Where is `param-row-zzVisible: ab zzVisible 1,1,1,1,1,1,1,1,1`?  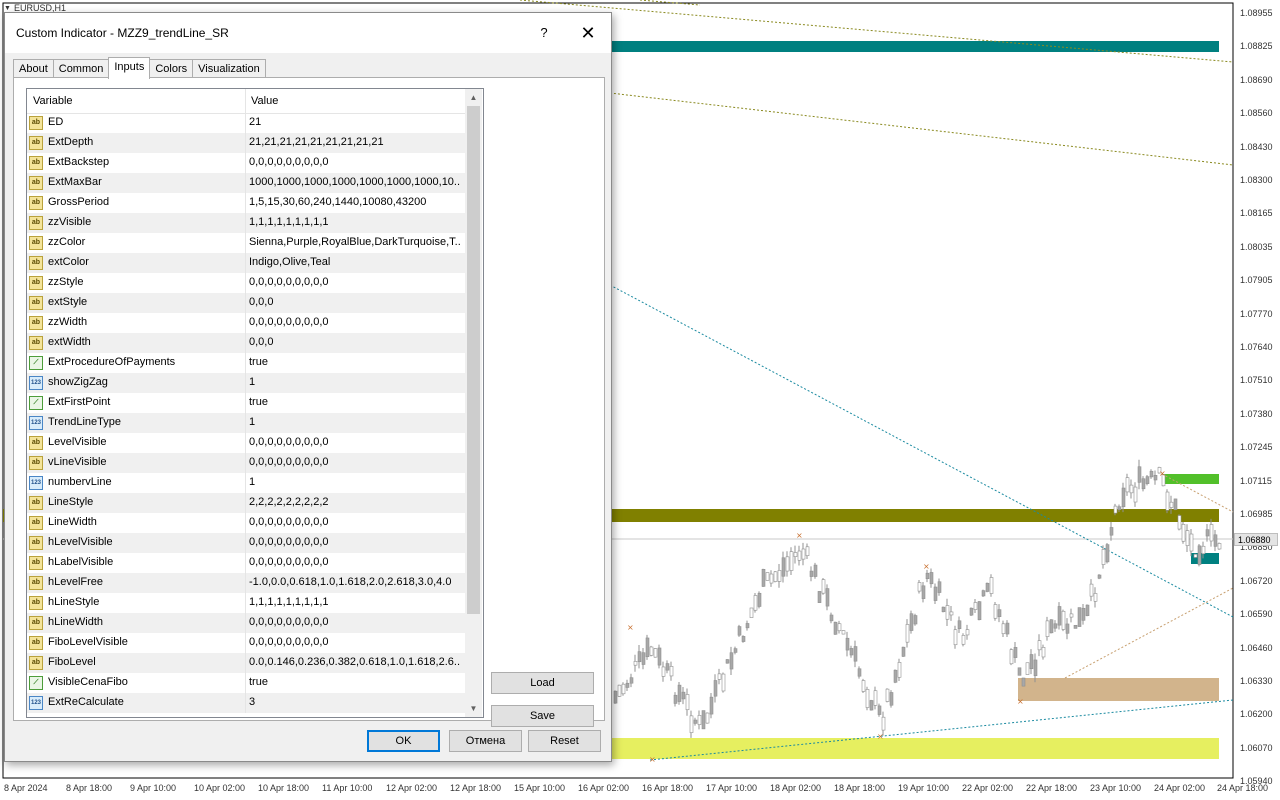 param-row-zzVisible: ab zzVisible 1,1,1,1,1,1,1,1,1 is located at coordinates (246, 223).